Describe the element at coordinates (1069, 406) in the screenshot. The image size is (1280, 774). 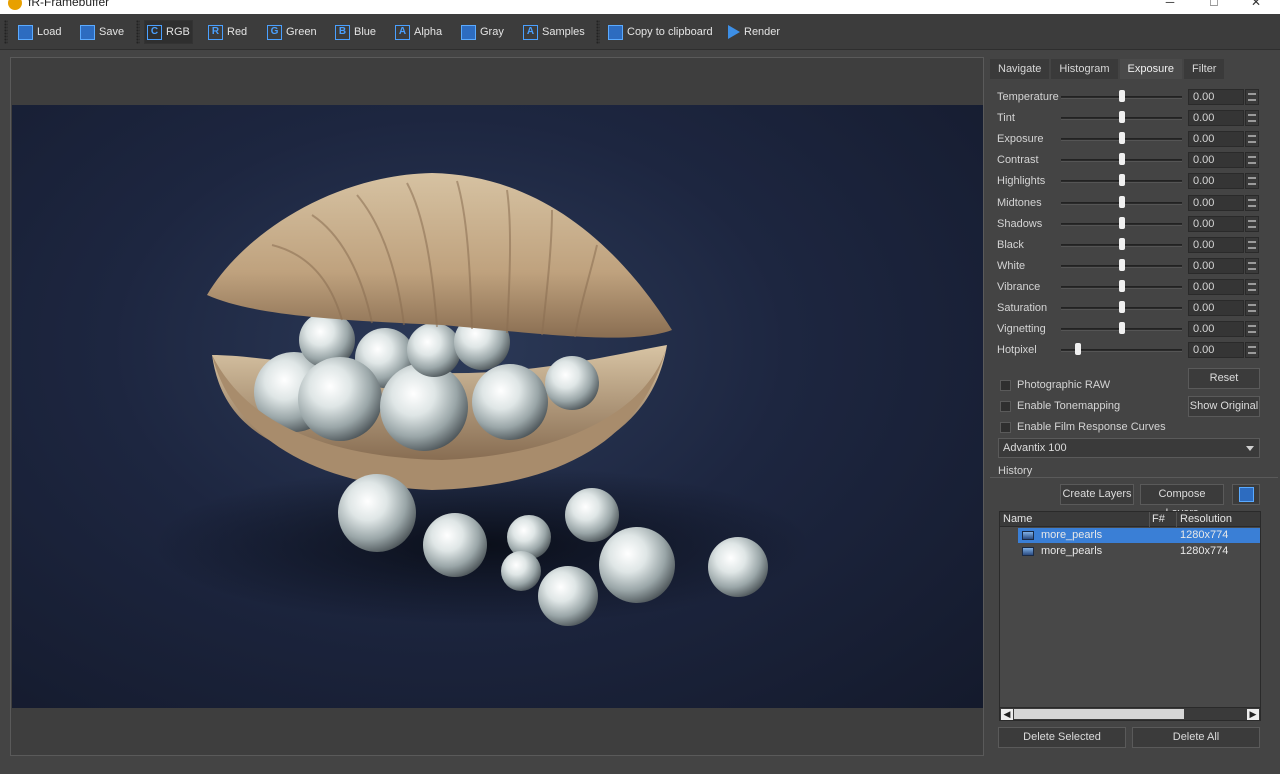
I see `enable-tonemapping-label: Enable Tonemapping` at that location.